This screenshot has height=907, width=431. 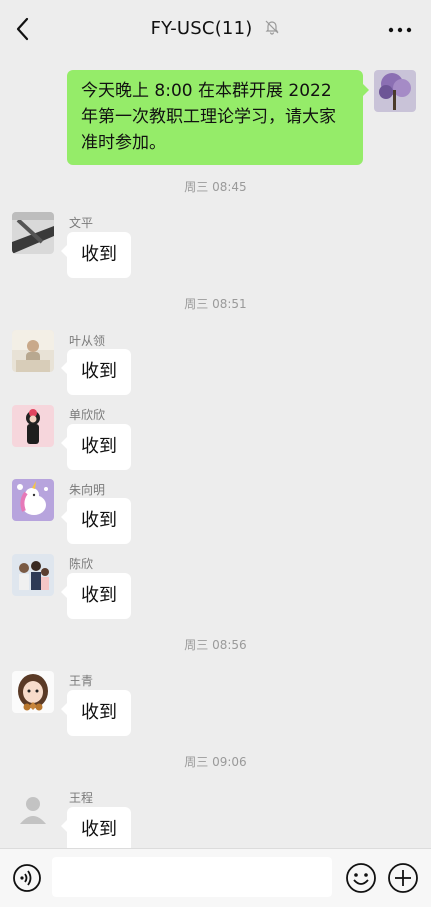 What do you see at coordinates (192, 877) in the screenshot?
I see `message-input` at bounding box center [192, 877].